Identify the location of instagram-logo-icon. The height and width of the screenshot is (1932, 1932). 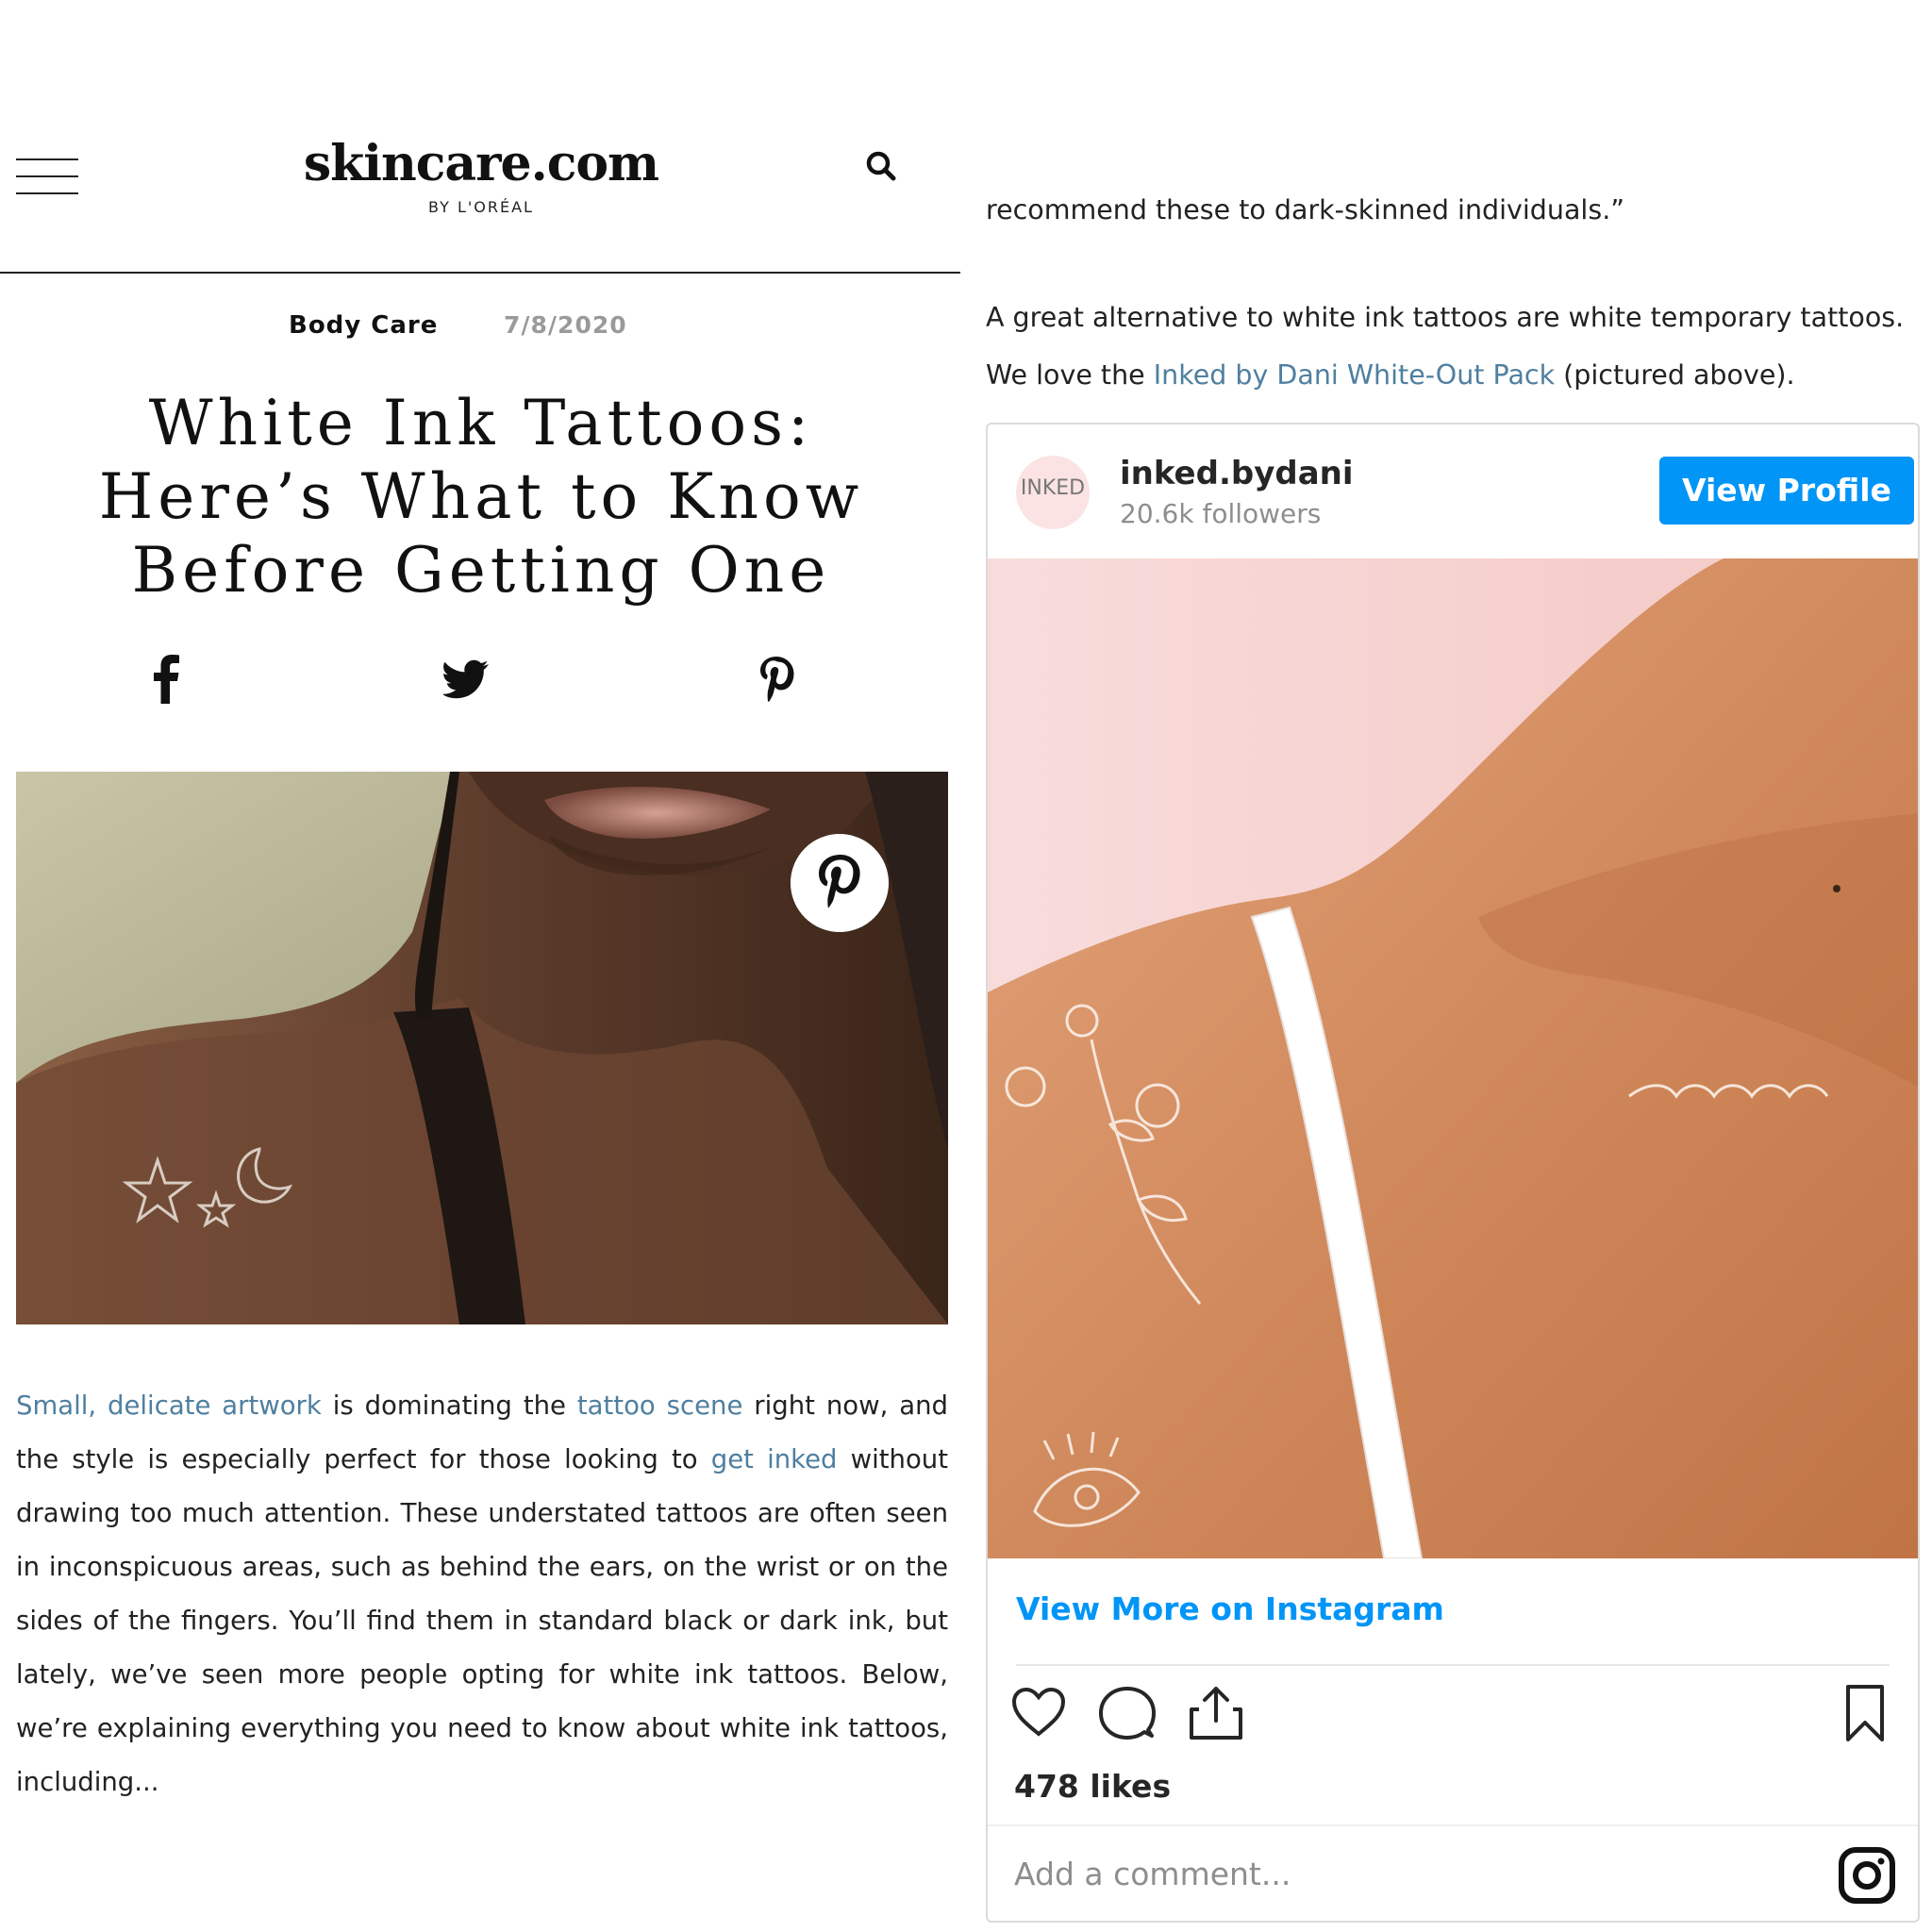
(1867, 1876).